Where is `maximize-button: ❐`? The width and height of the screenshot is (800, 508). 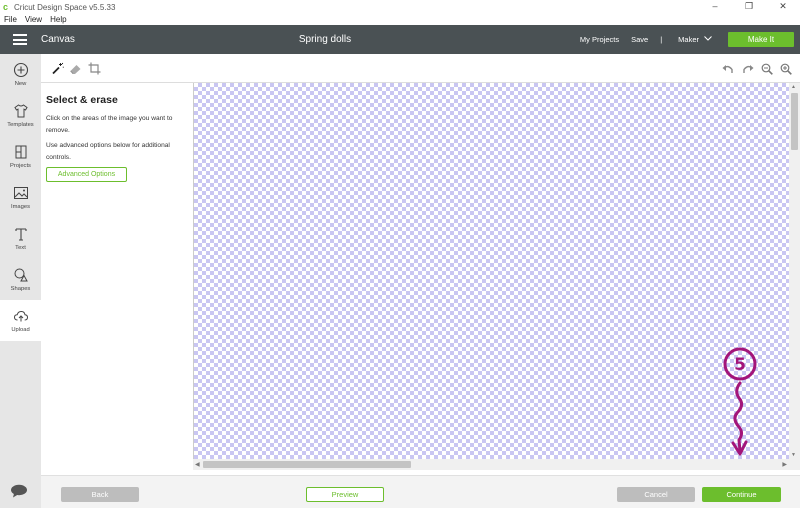 maximize-button: ❐ is located at coordinates (749, 6).